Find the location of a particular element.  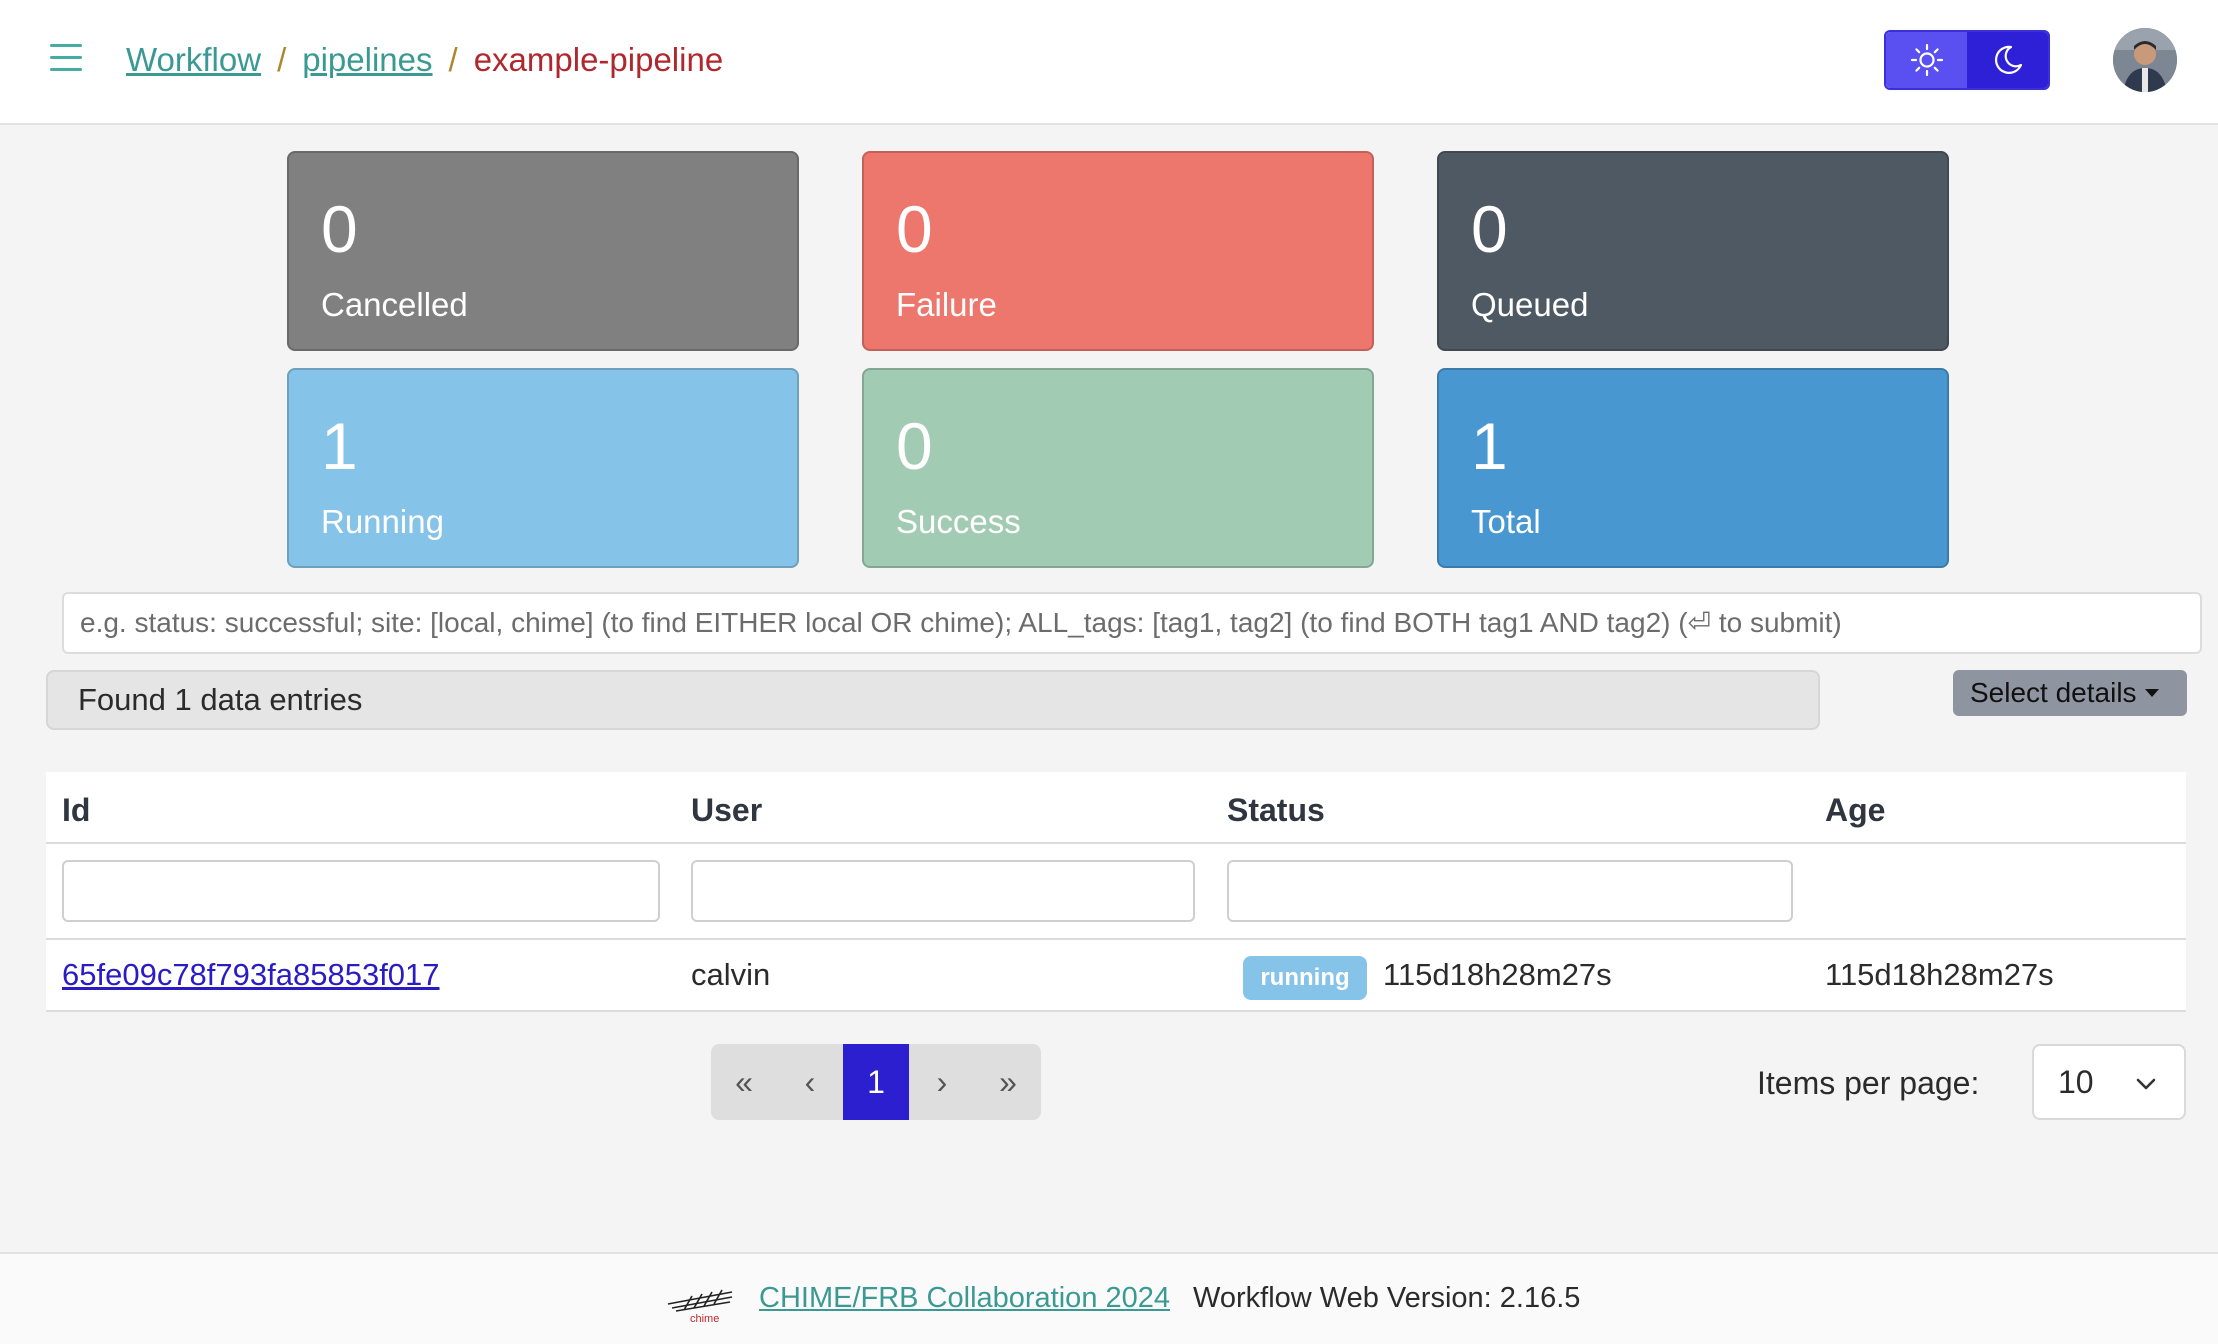

row-id-link: 65fe09c78f793fa85853f017 is located at coordinates (251, 975).